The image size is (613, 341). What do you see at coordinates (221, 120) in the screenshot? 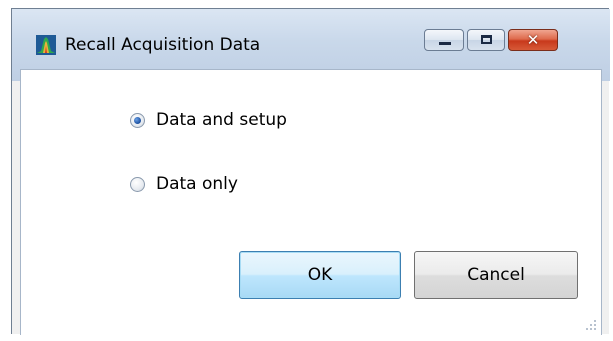
I see `radio-label-data-and-setup: Data and setup` at bounding box center [221, 120].